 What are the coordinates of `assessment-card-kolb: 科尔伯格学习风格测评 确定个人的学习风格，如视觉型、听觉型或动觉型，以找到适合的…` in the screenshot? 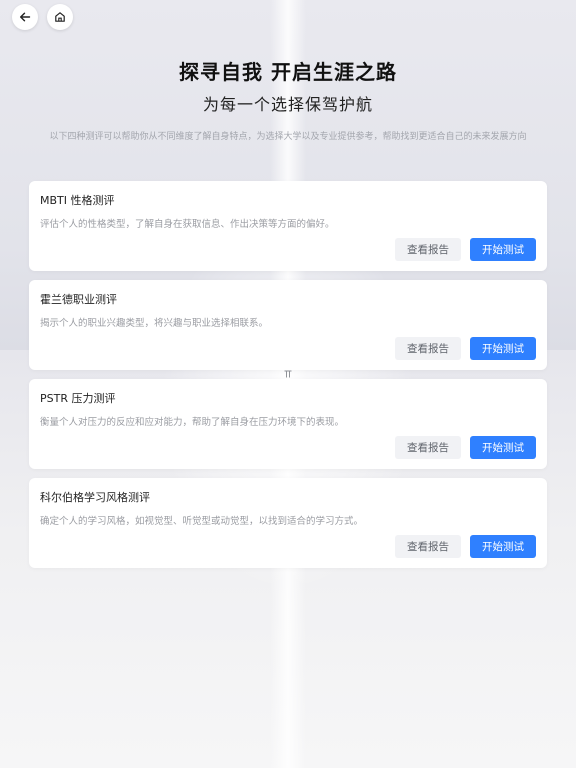 It's located at (288, 523).